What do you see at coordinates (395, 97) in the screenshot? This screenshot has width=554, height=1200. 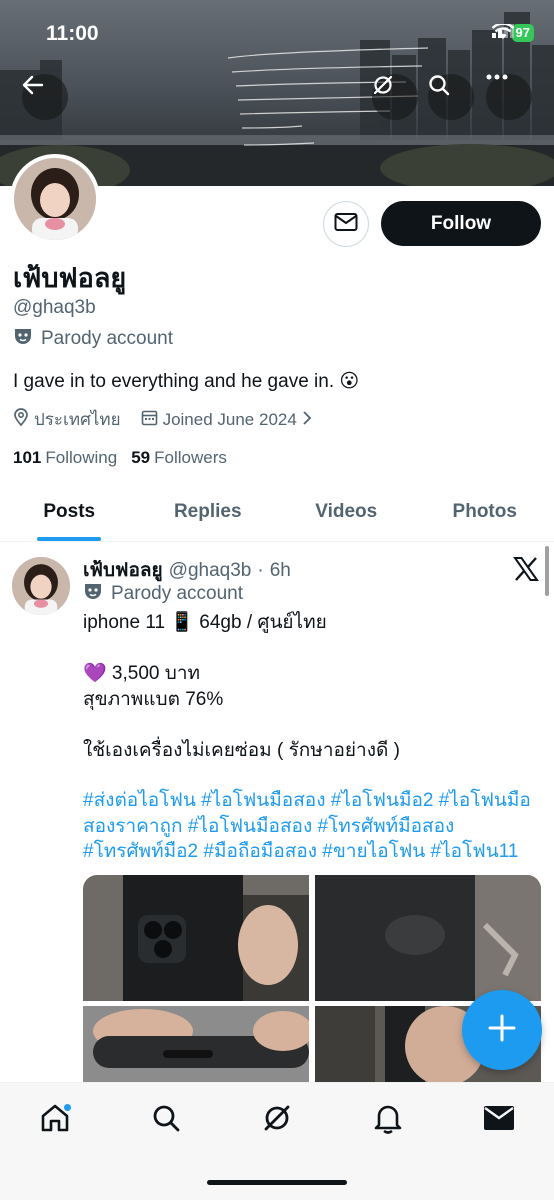 I see `grok-button` at bounding box center [395, 97].